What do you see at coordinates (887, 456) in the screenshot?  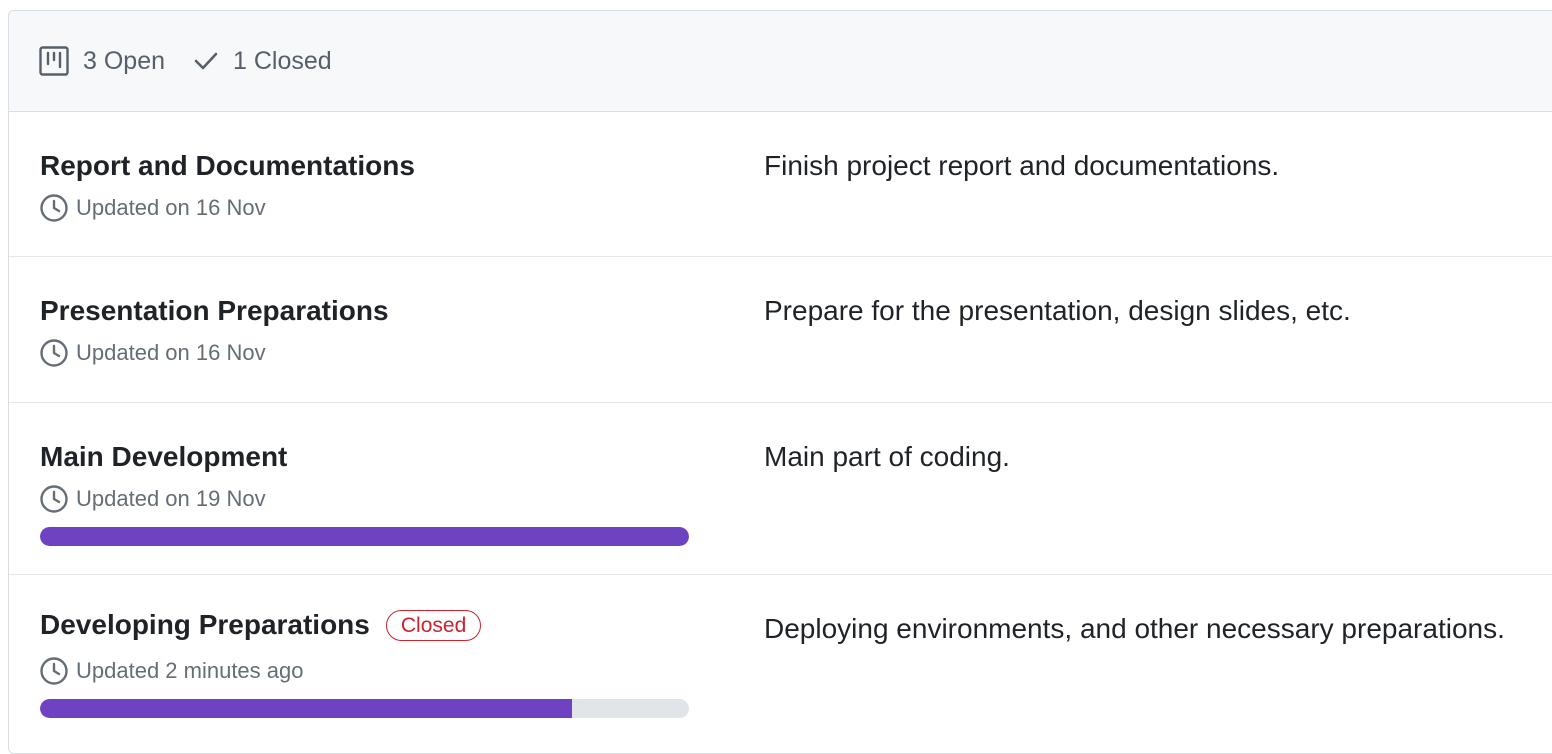 I see `milestone-description: Main part of coding.` at bounding box center [887, 456].